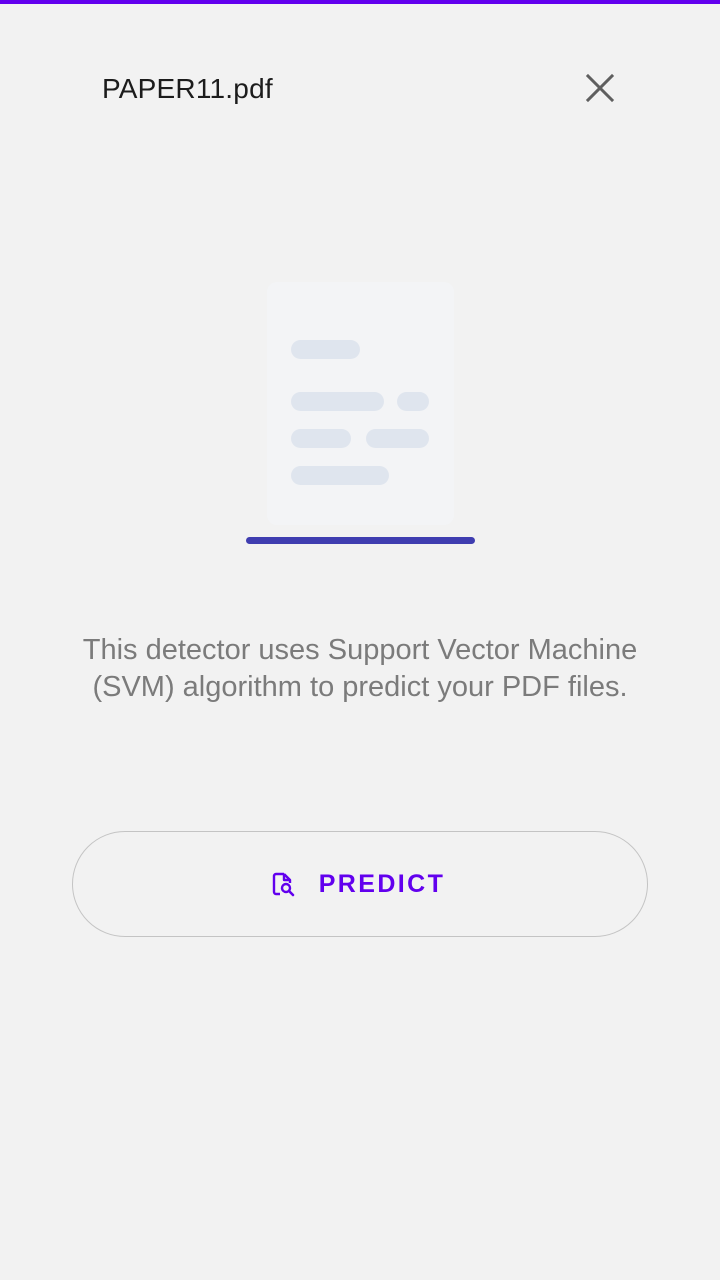 This screenshot has height=1280, width=720. I want to click on progress-indicator, so click(360, 540).